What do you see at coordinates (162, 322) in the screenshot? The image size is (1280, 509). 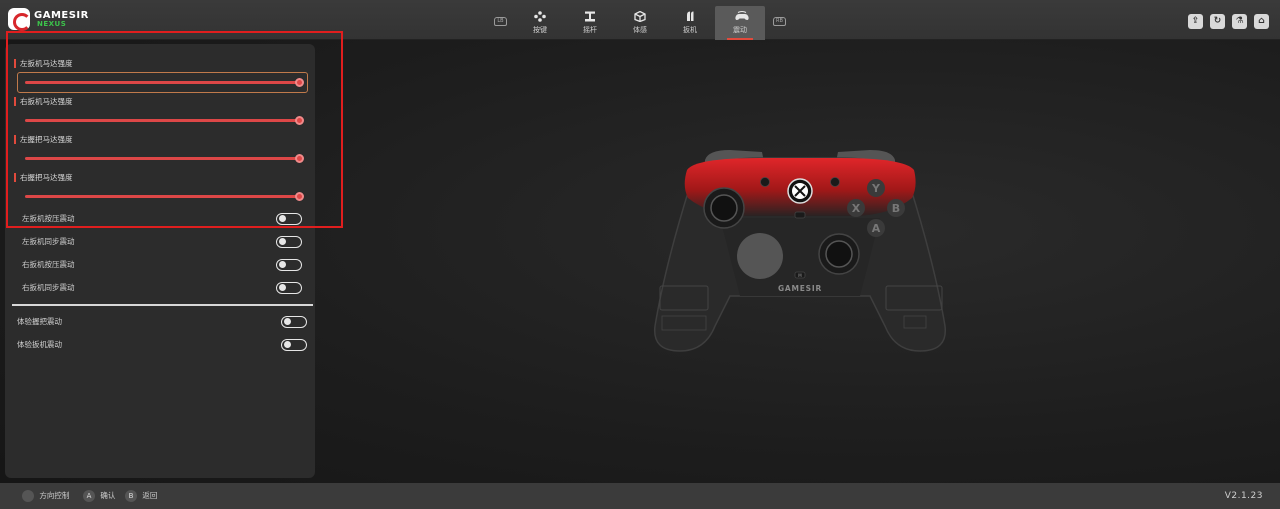 I see `toggle-row-test-grip-vibration: 体验握把震动` at bounding box center [162, 322].